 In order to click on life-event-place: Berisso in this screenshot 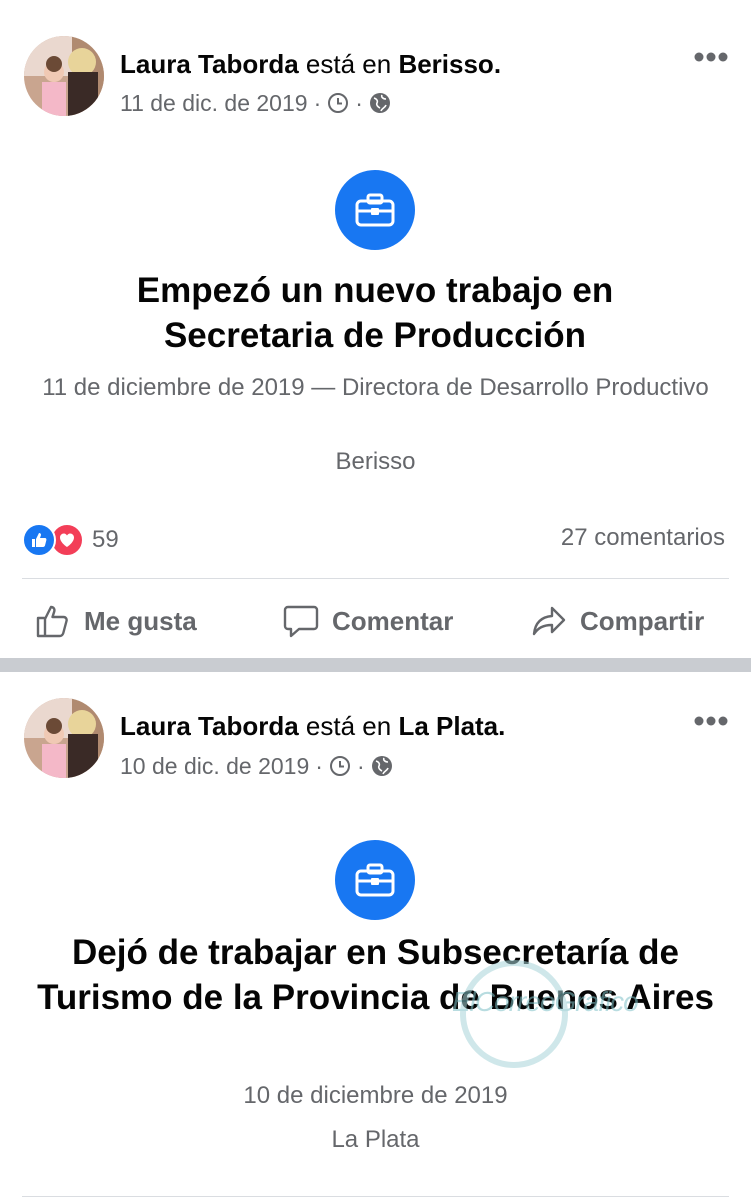, I will do `click(375, 461)`.